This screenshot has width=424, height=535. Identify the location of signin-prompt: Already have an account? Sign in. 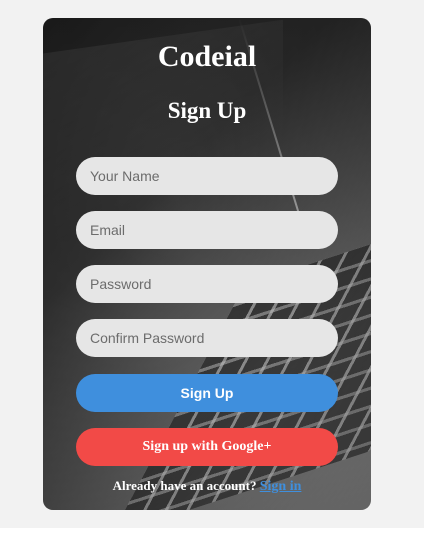
(207, 486).